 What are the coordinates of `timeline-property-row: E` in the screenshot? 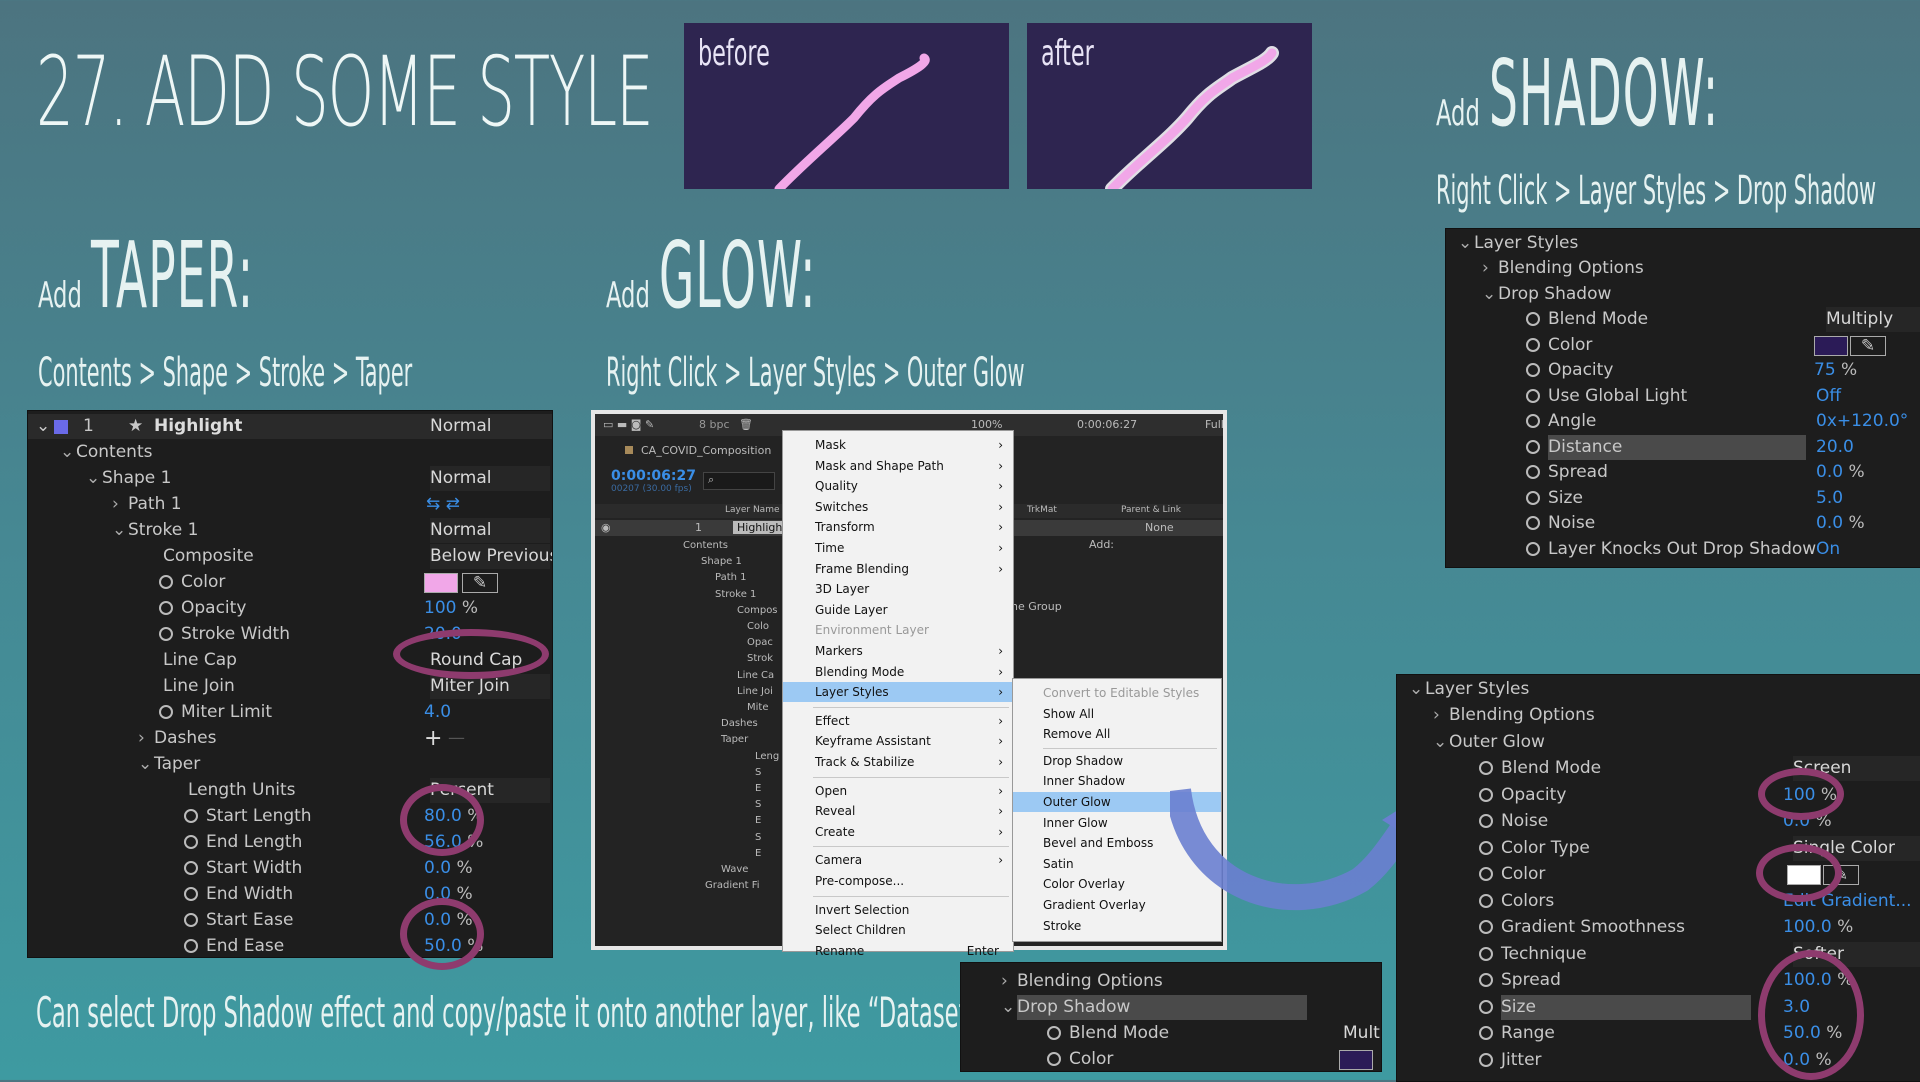 It's located at (758, 853).